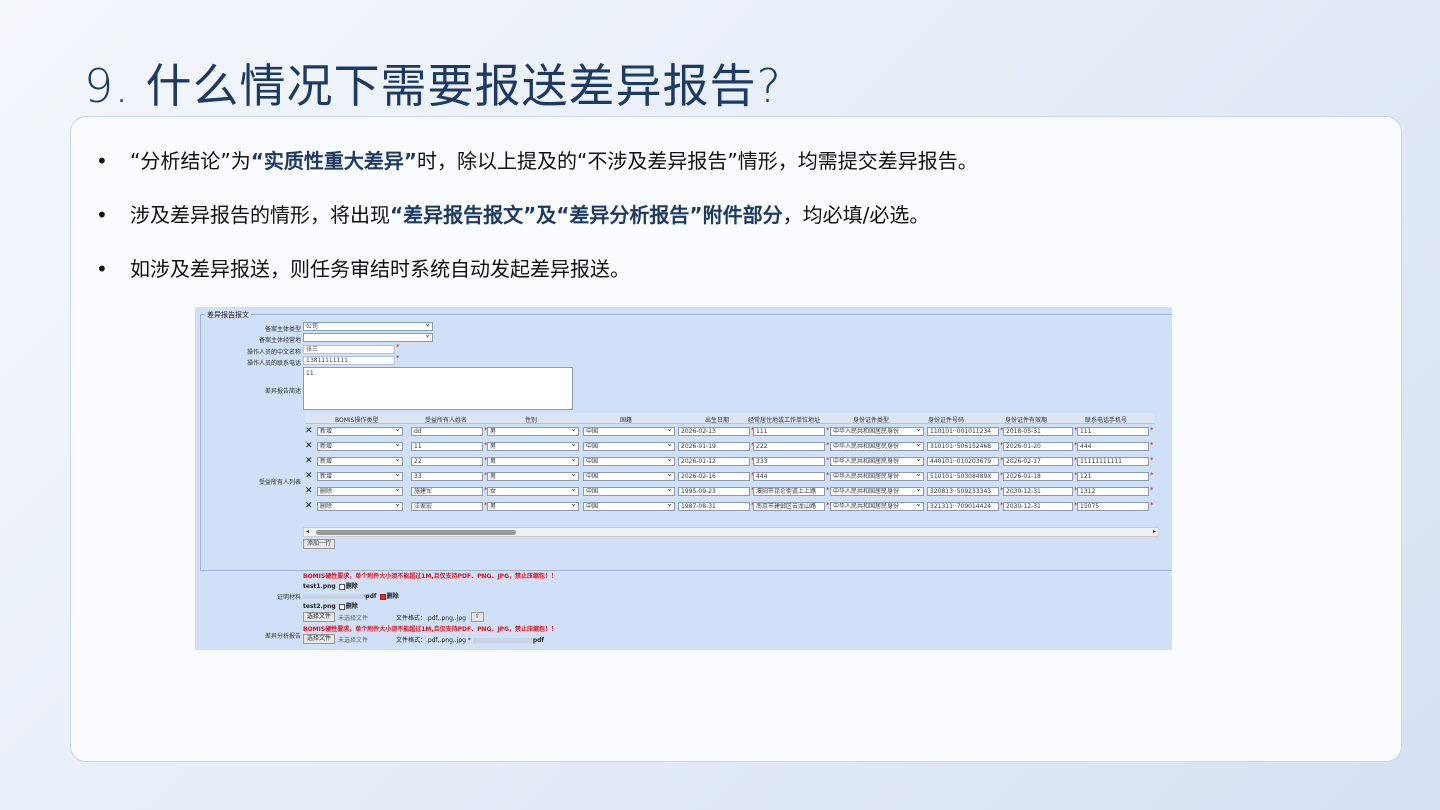  Describe the element at coordinates (447, 446) in the screenshot. I see `cell-name: 11` at that location.